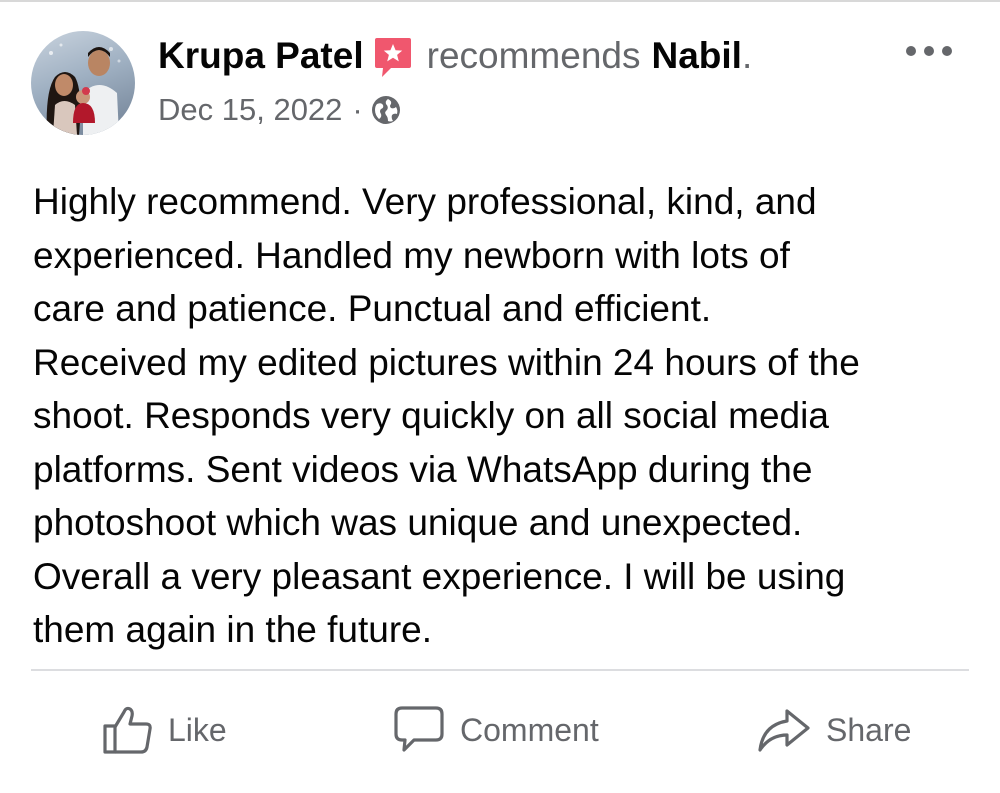 The height and width of the screenshot is (793, 1000). I want to click on post-header: Krupa Patel recommends Nabil ., so click(455, 56).